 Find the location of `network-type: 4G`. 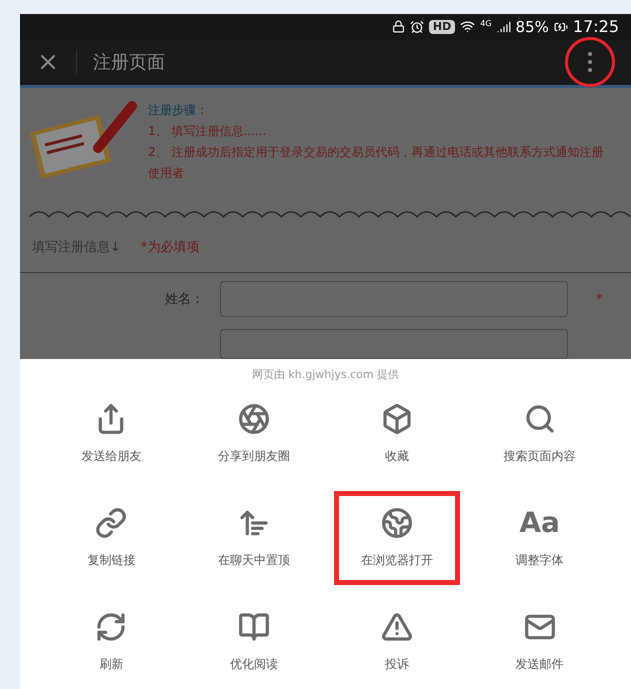

network-type: 4G is located at coordinates (486, 24).